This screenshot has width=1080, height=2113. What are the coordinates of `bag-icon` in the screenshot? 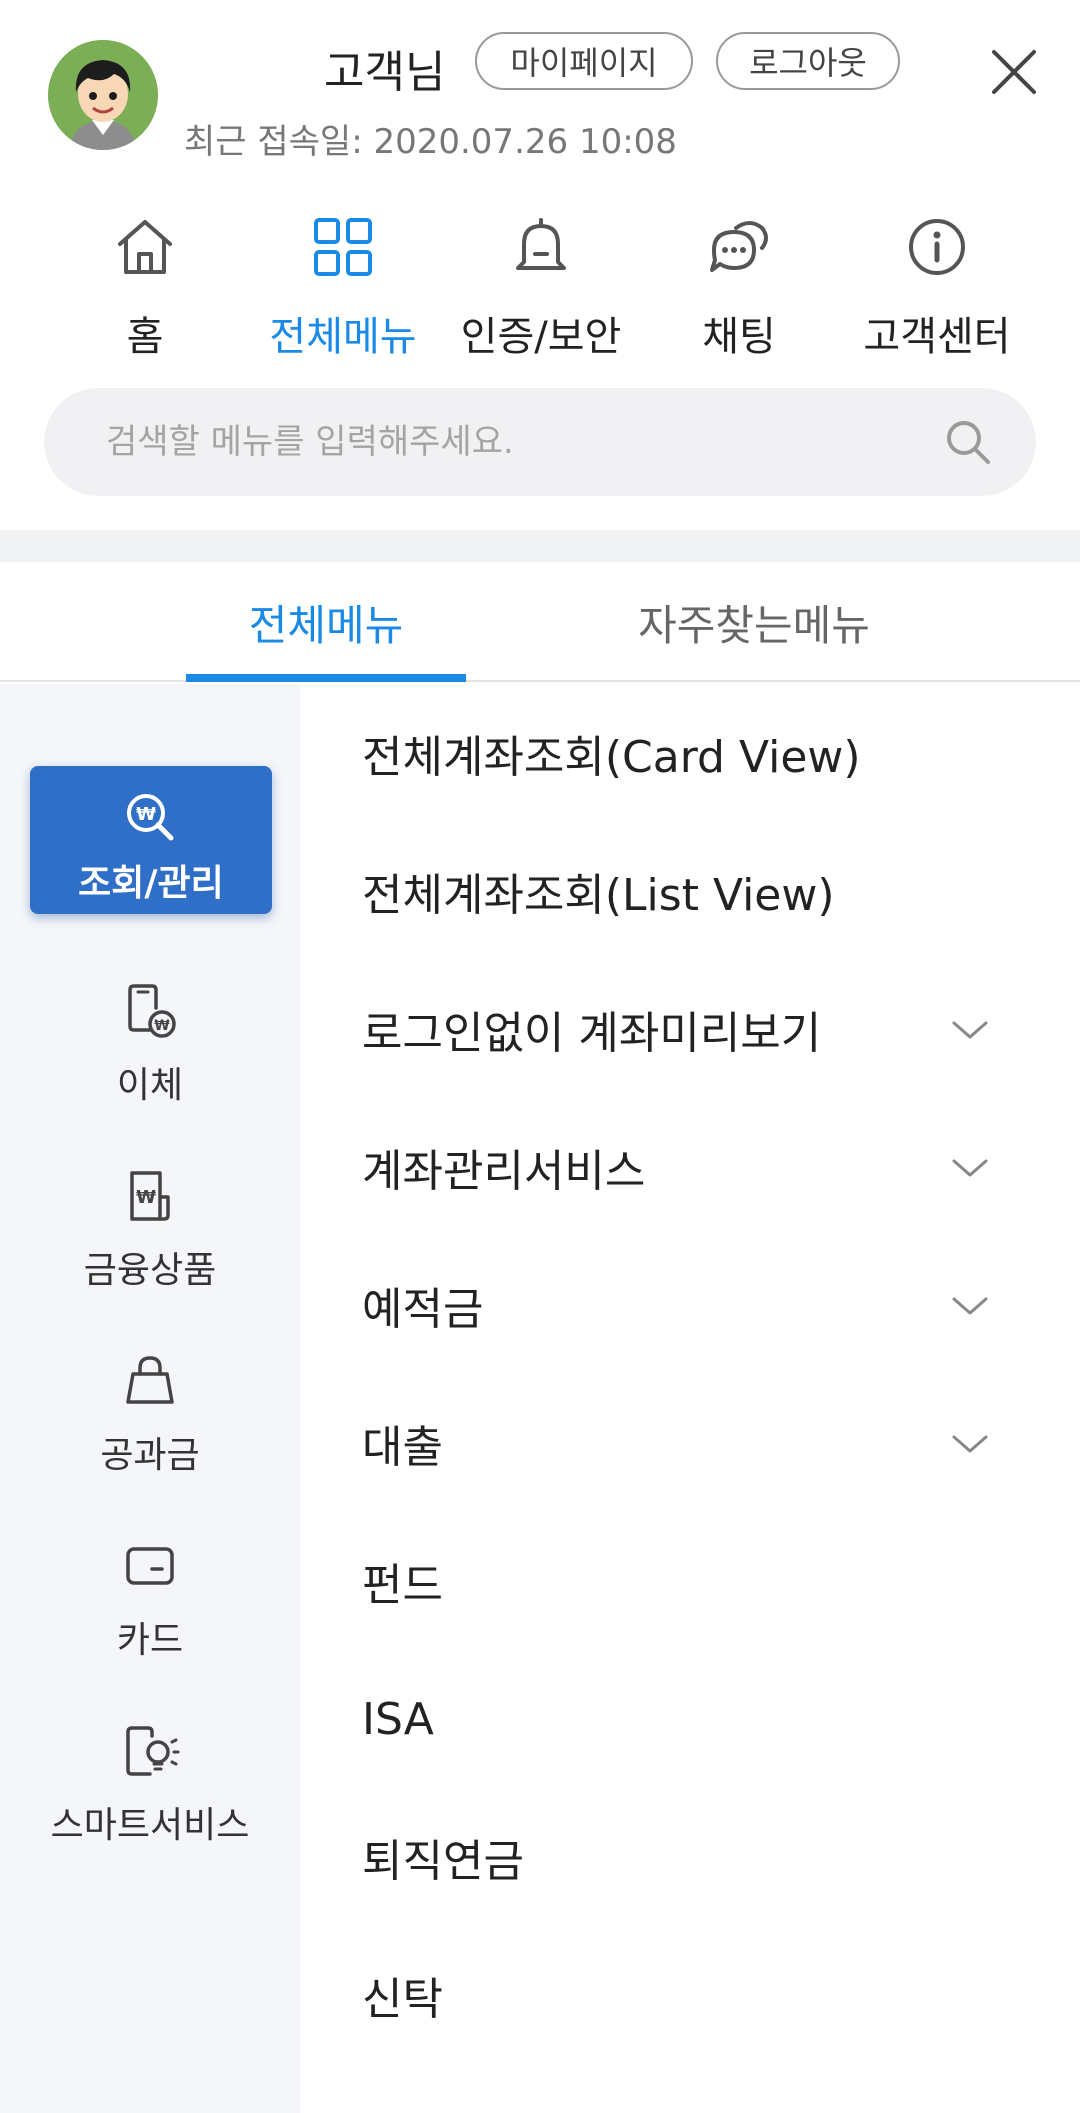 It's located at (150, 1382).